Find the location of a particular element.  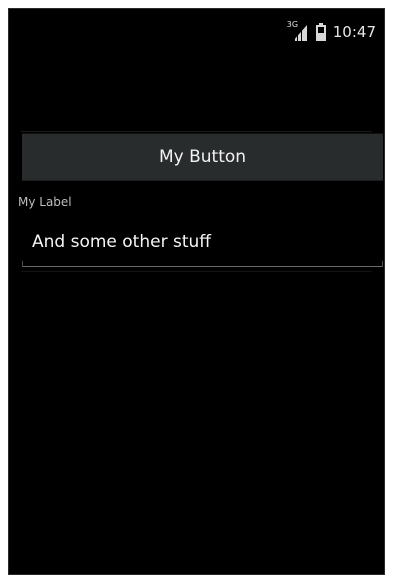

network-type-label: 3G is located at coordinates (292, 24).